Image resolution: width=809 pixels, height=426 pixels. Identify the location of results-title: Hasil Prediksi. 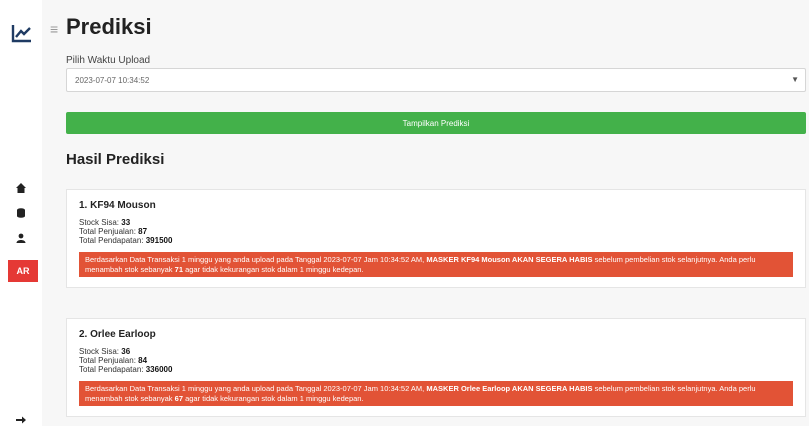
(115, 159).